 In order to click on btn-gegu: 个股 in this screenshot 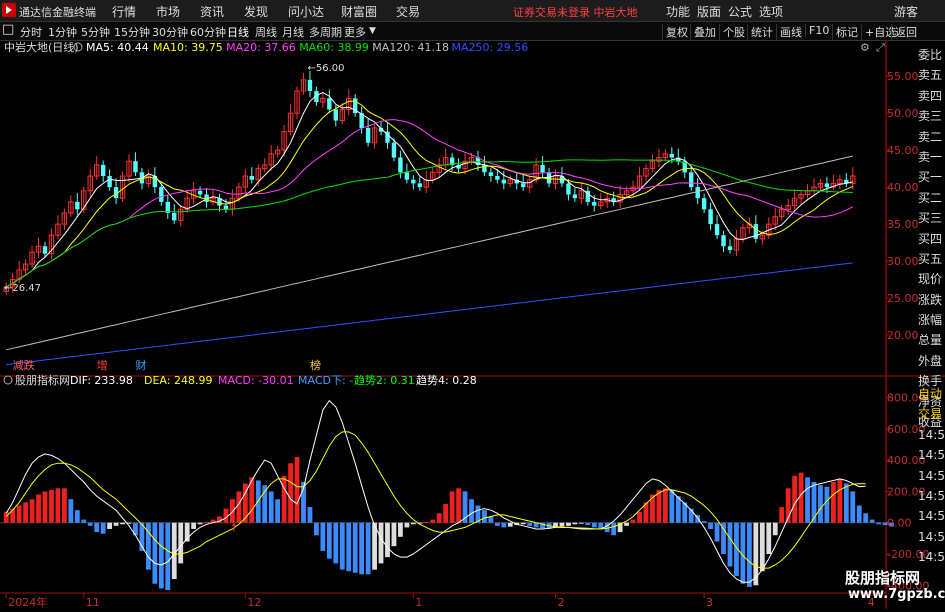, I will do `click(732, 32)`.